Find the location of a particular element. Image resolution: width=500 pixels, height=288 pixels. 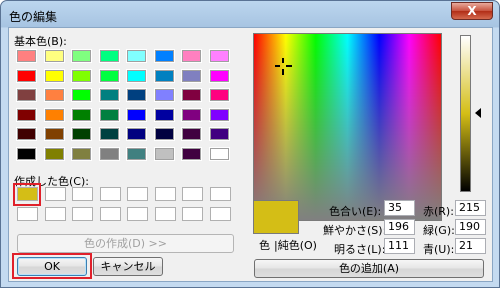

color-preview is located at coordinates (276, 217).